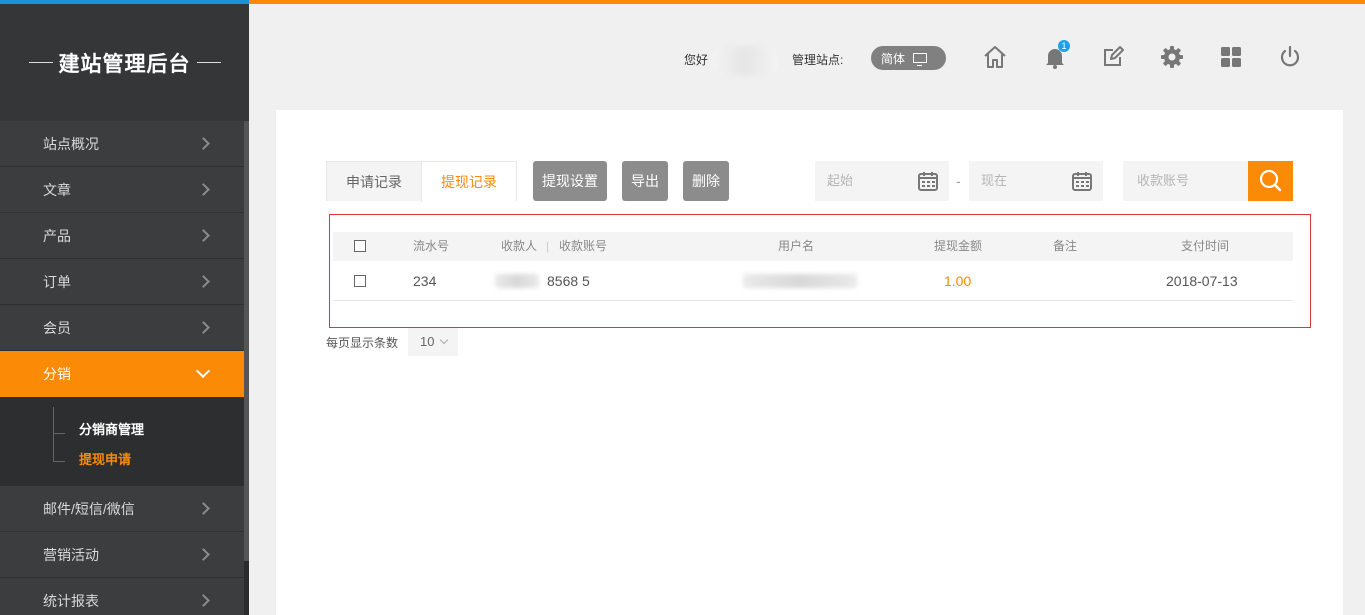  I want to click on withdrawal-settings-button: 提现设置, so click(570, 181).